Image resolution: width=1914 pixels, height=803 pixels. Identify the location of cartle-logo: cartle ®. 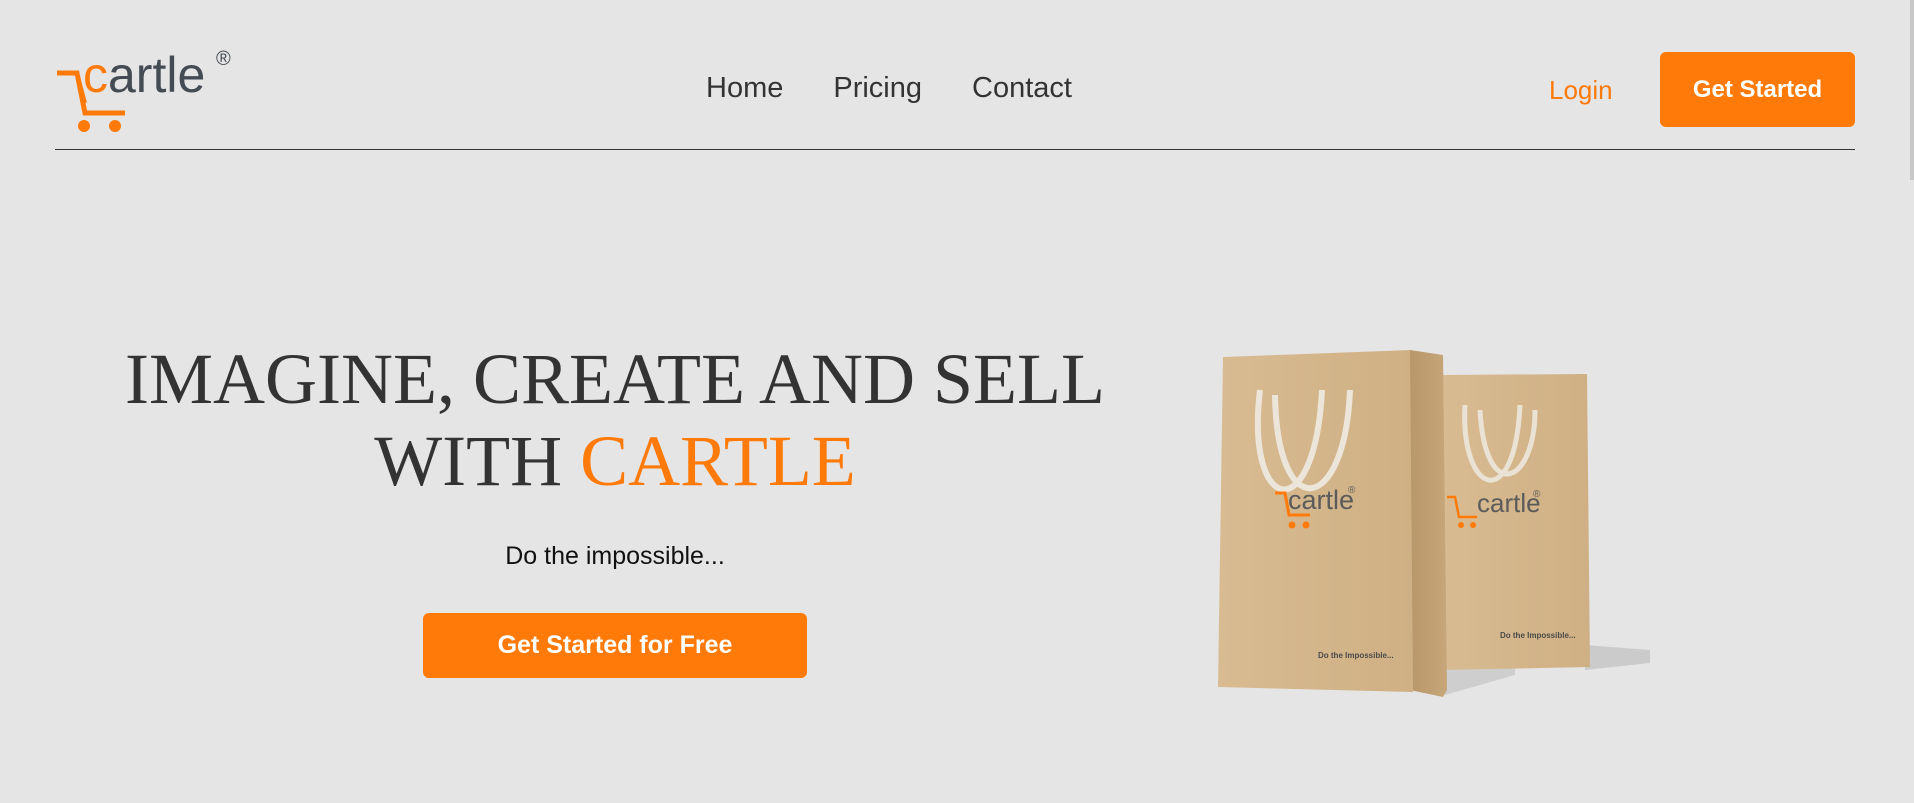
(147, 90).